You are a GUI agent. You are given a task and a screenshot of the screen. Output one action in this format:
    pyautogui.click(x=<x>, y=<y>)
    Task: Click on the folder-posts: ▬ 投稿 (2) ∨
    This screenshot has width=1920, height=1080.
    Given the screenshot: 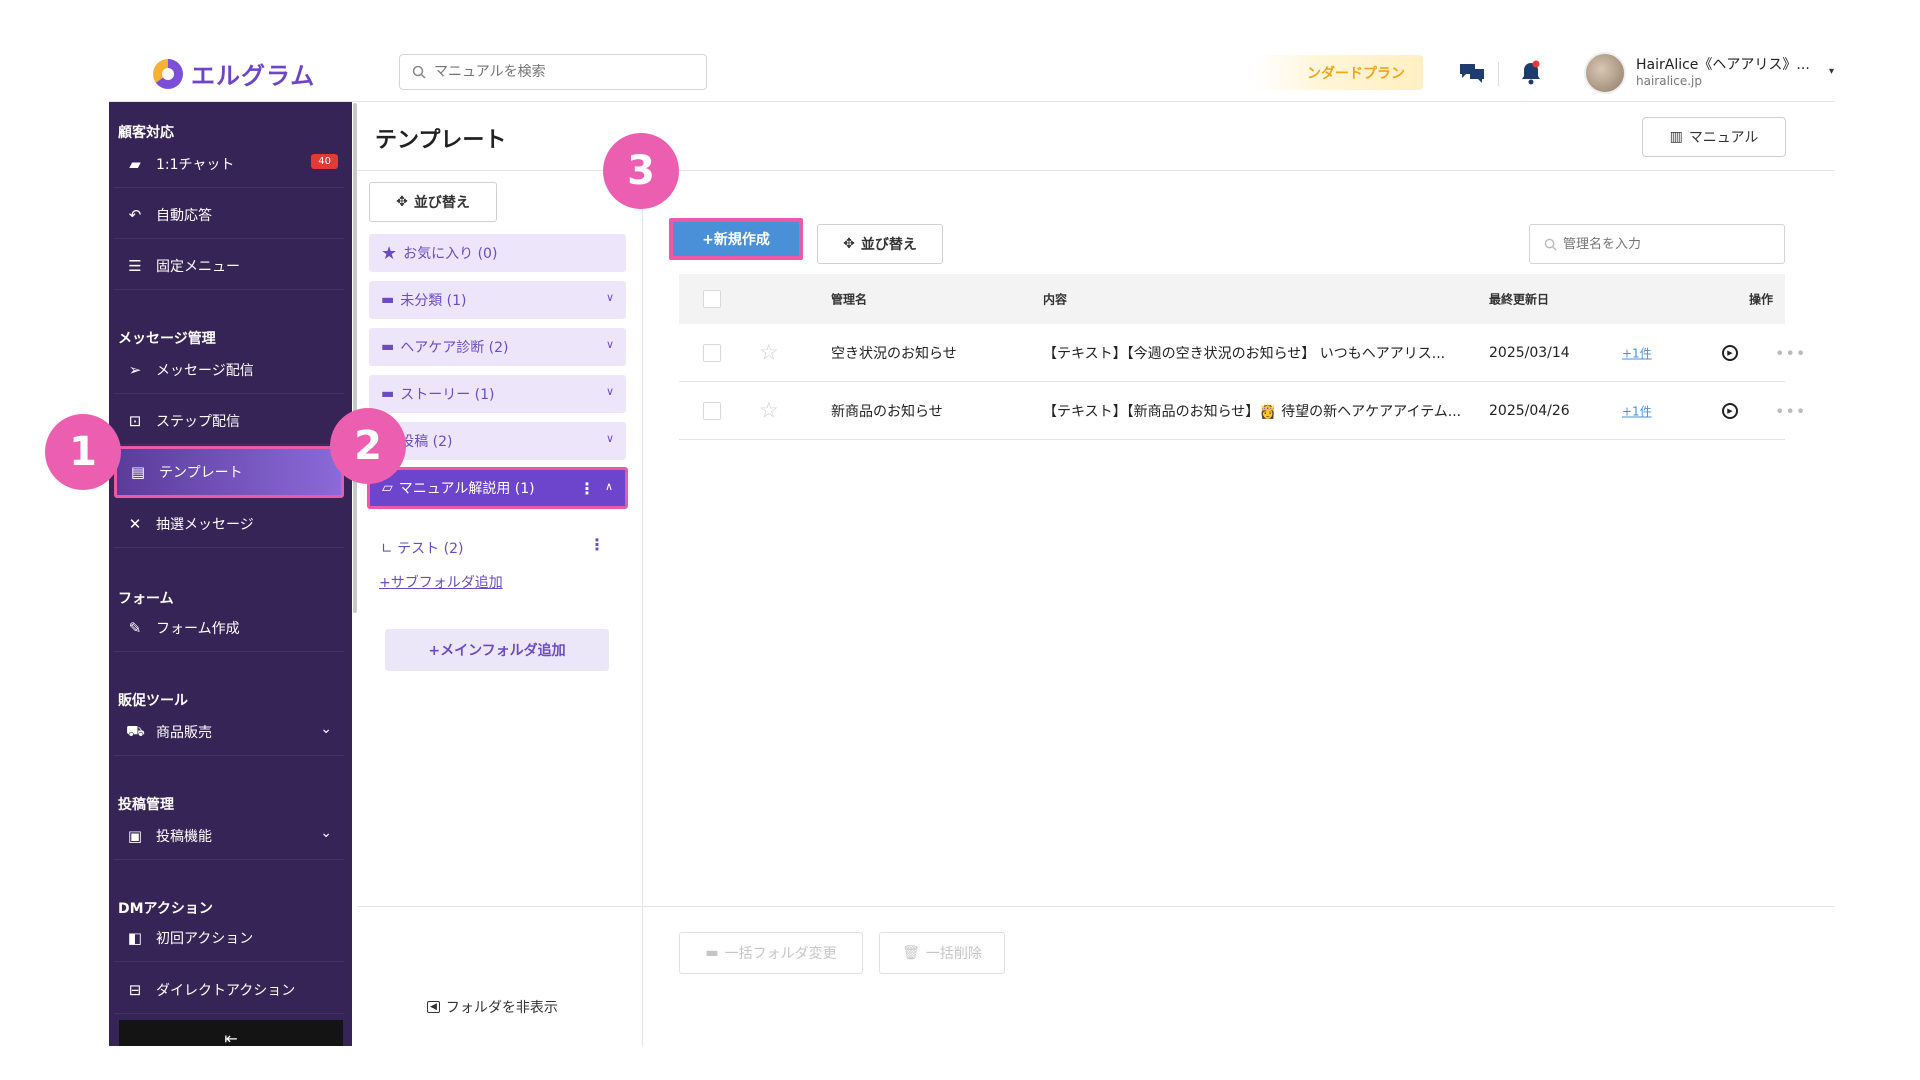 What is the action you would take?
    pyautogui.click(x=497, y=441)
    